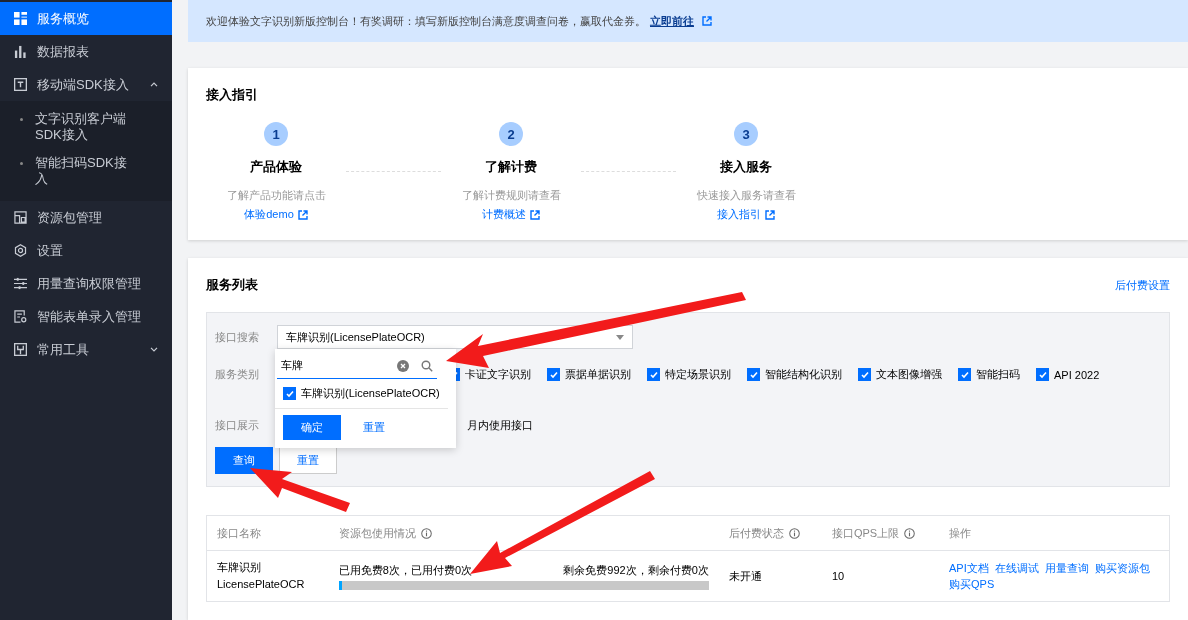 The width and height of the screenshot is (1188, 620). Describe the element at coordinates (244, 460) in the screenshot. I see `query-button: 查询` at that location.